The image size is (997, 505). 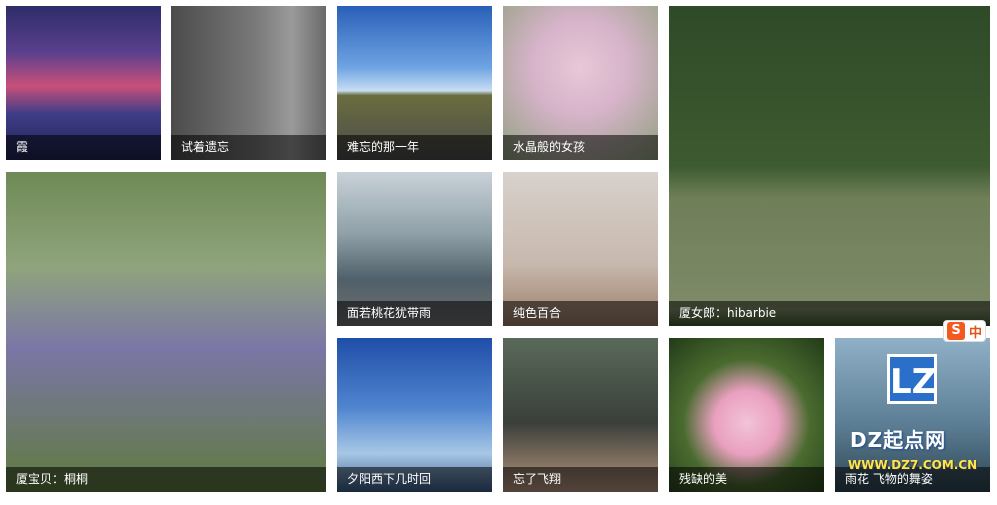 What do you see at coordinates (166, 479) in the screenshot?
I see `caption: 厦宝贝：桐桐` at bounding box center [166, 479].